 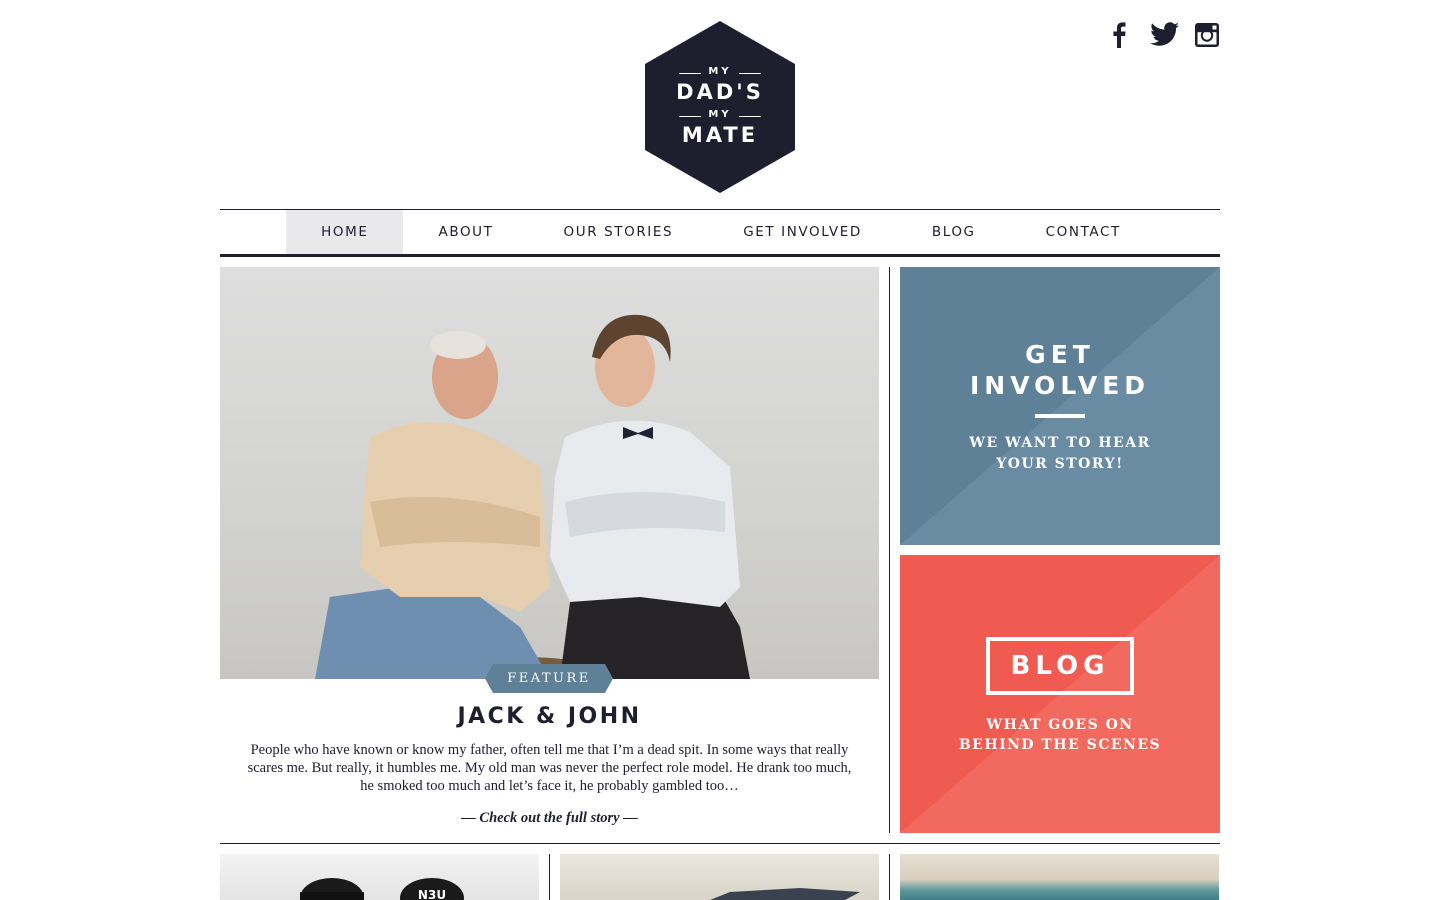 I want to click on get-involved-subtitle-line2: YOUR STORY!, so click(x=1060, y=464).